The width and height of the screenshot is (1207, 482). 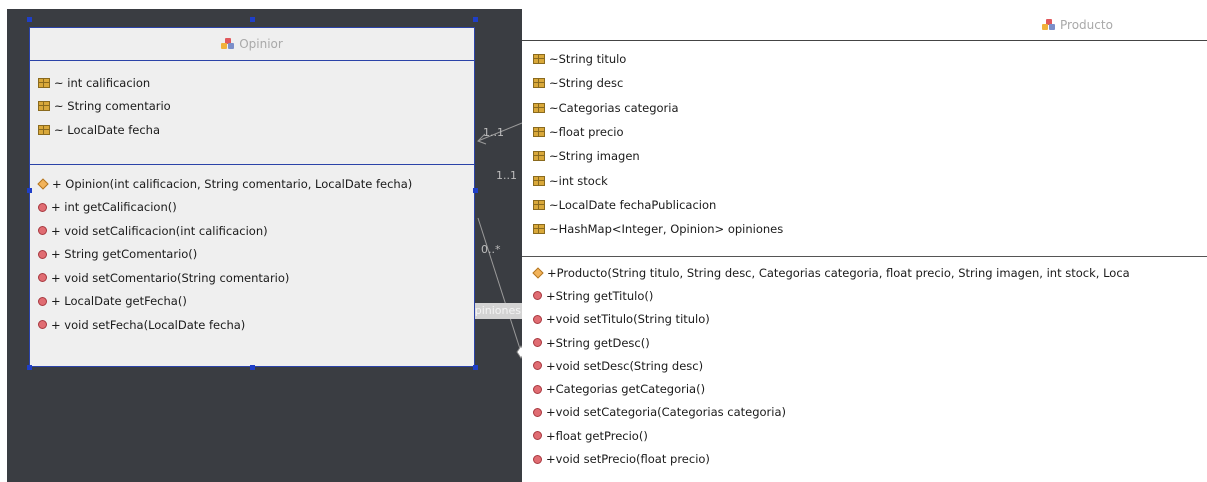 What do you see at coordinates (261, 44) in the screenshot?
I see `opinion-class-name: Opinior` at bounding box center [261, 44].